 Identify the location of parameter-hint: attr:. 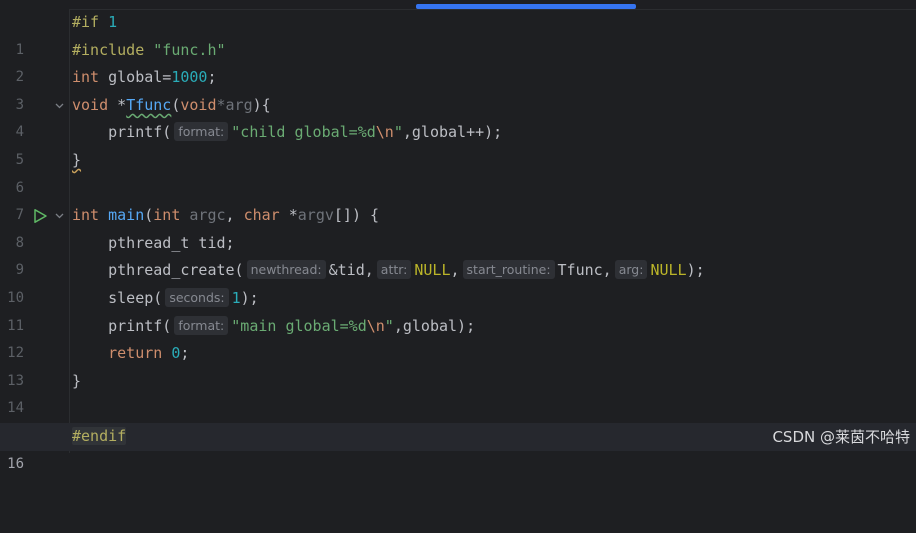
(394, 270).